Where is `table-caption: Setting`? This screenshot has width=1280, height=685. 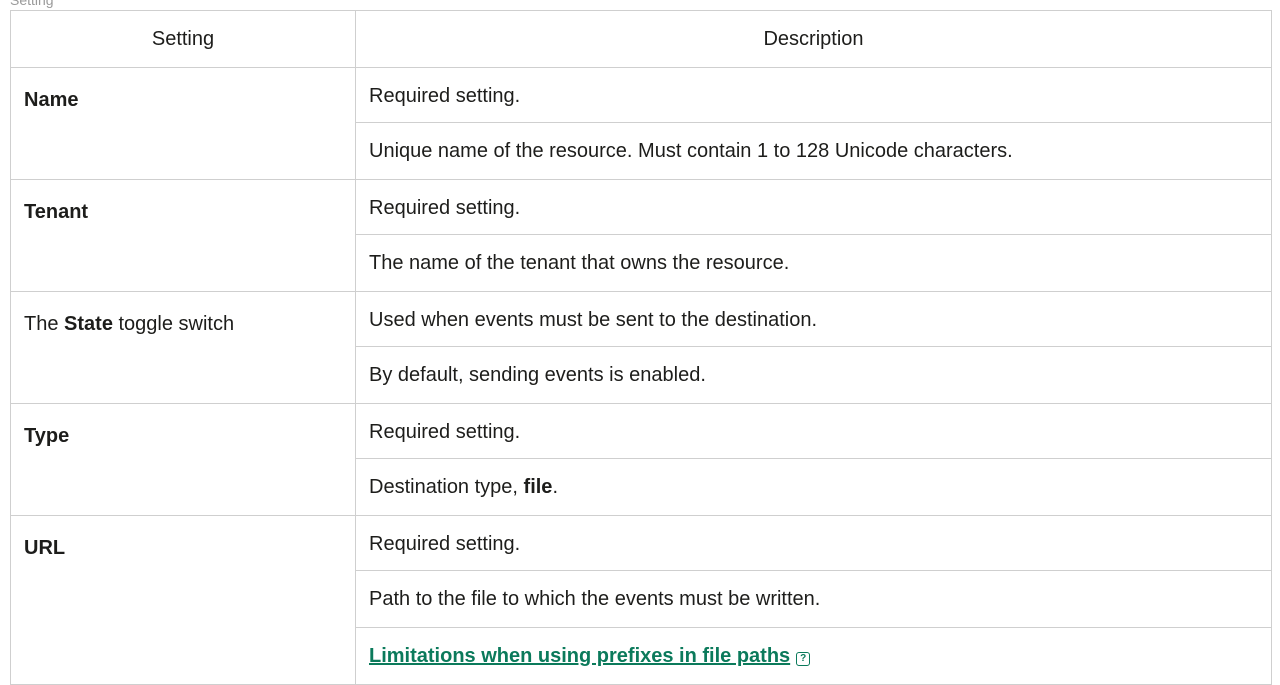
table-caption: Setting is located at coordinates (640, 5).